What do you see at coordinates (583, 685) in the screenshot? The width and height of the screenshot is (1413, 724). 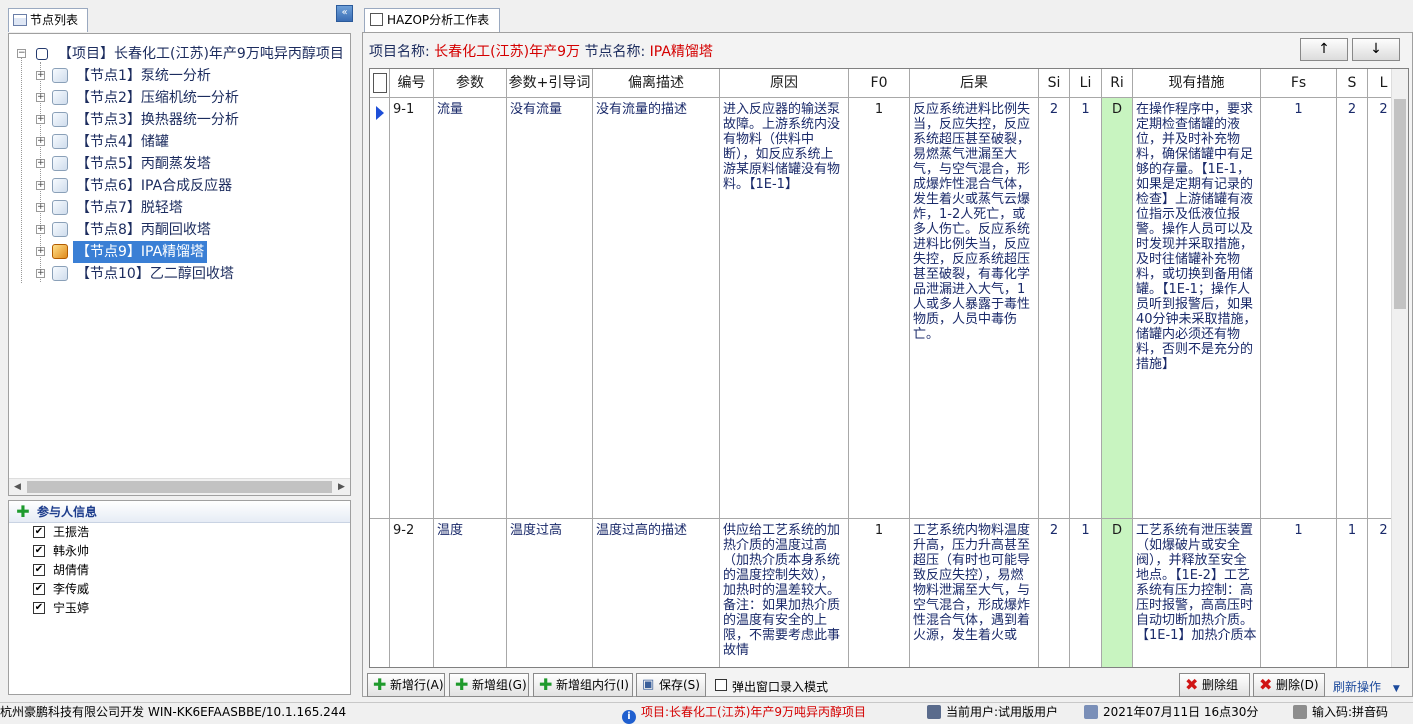 I see `add-in-group-button: ✚ 新增组内行(I)` at bounding box center [583, 685].